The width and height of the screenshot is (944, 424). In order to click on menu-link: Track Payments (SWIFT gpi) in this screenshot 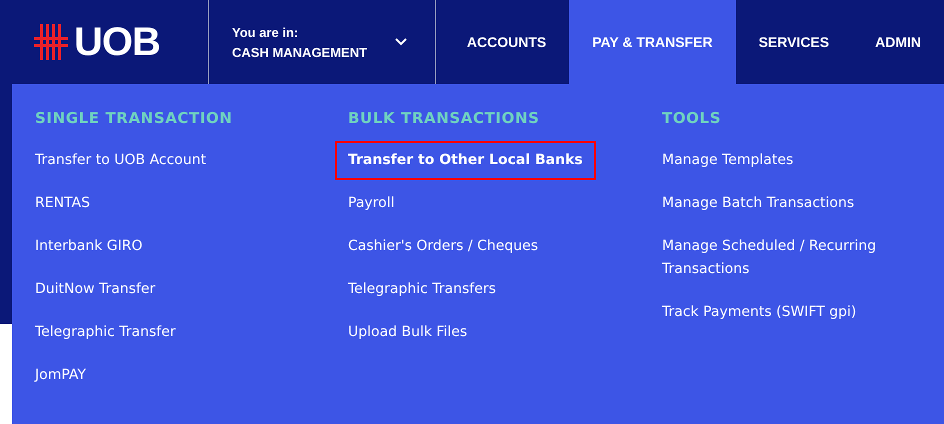, I will do `click(759, 312)`.